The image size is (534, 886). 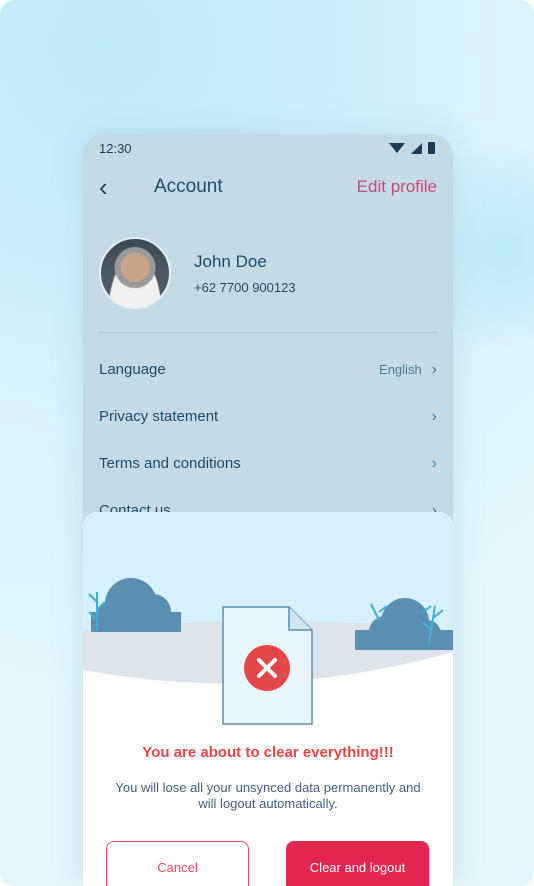 What do you see at coordinates (268, 332) in the screenshot?
I see `divider` at bounding box center [268, 332].